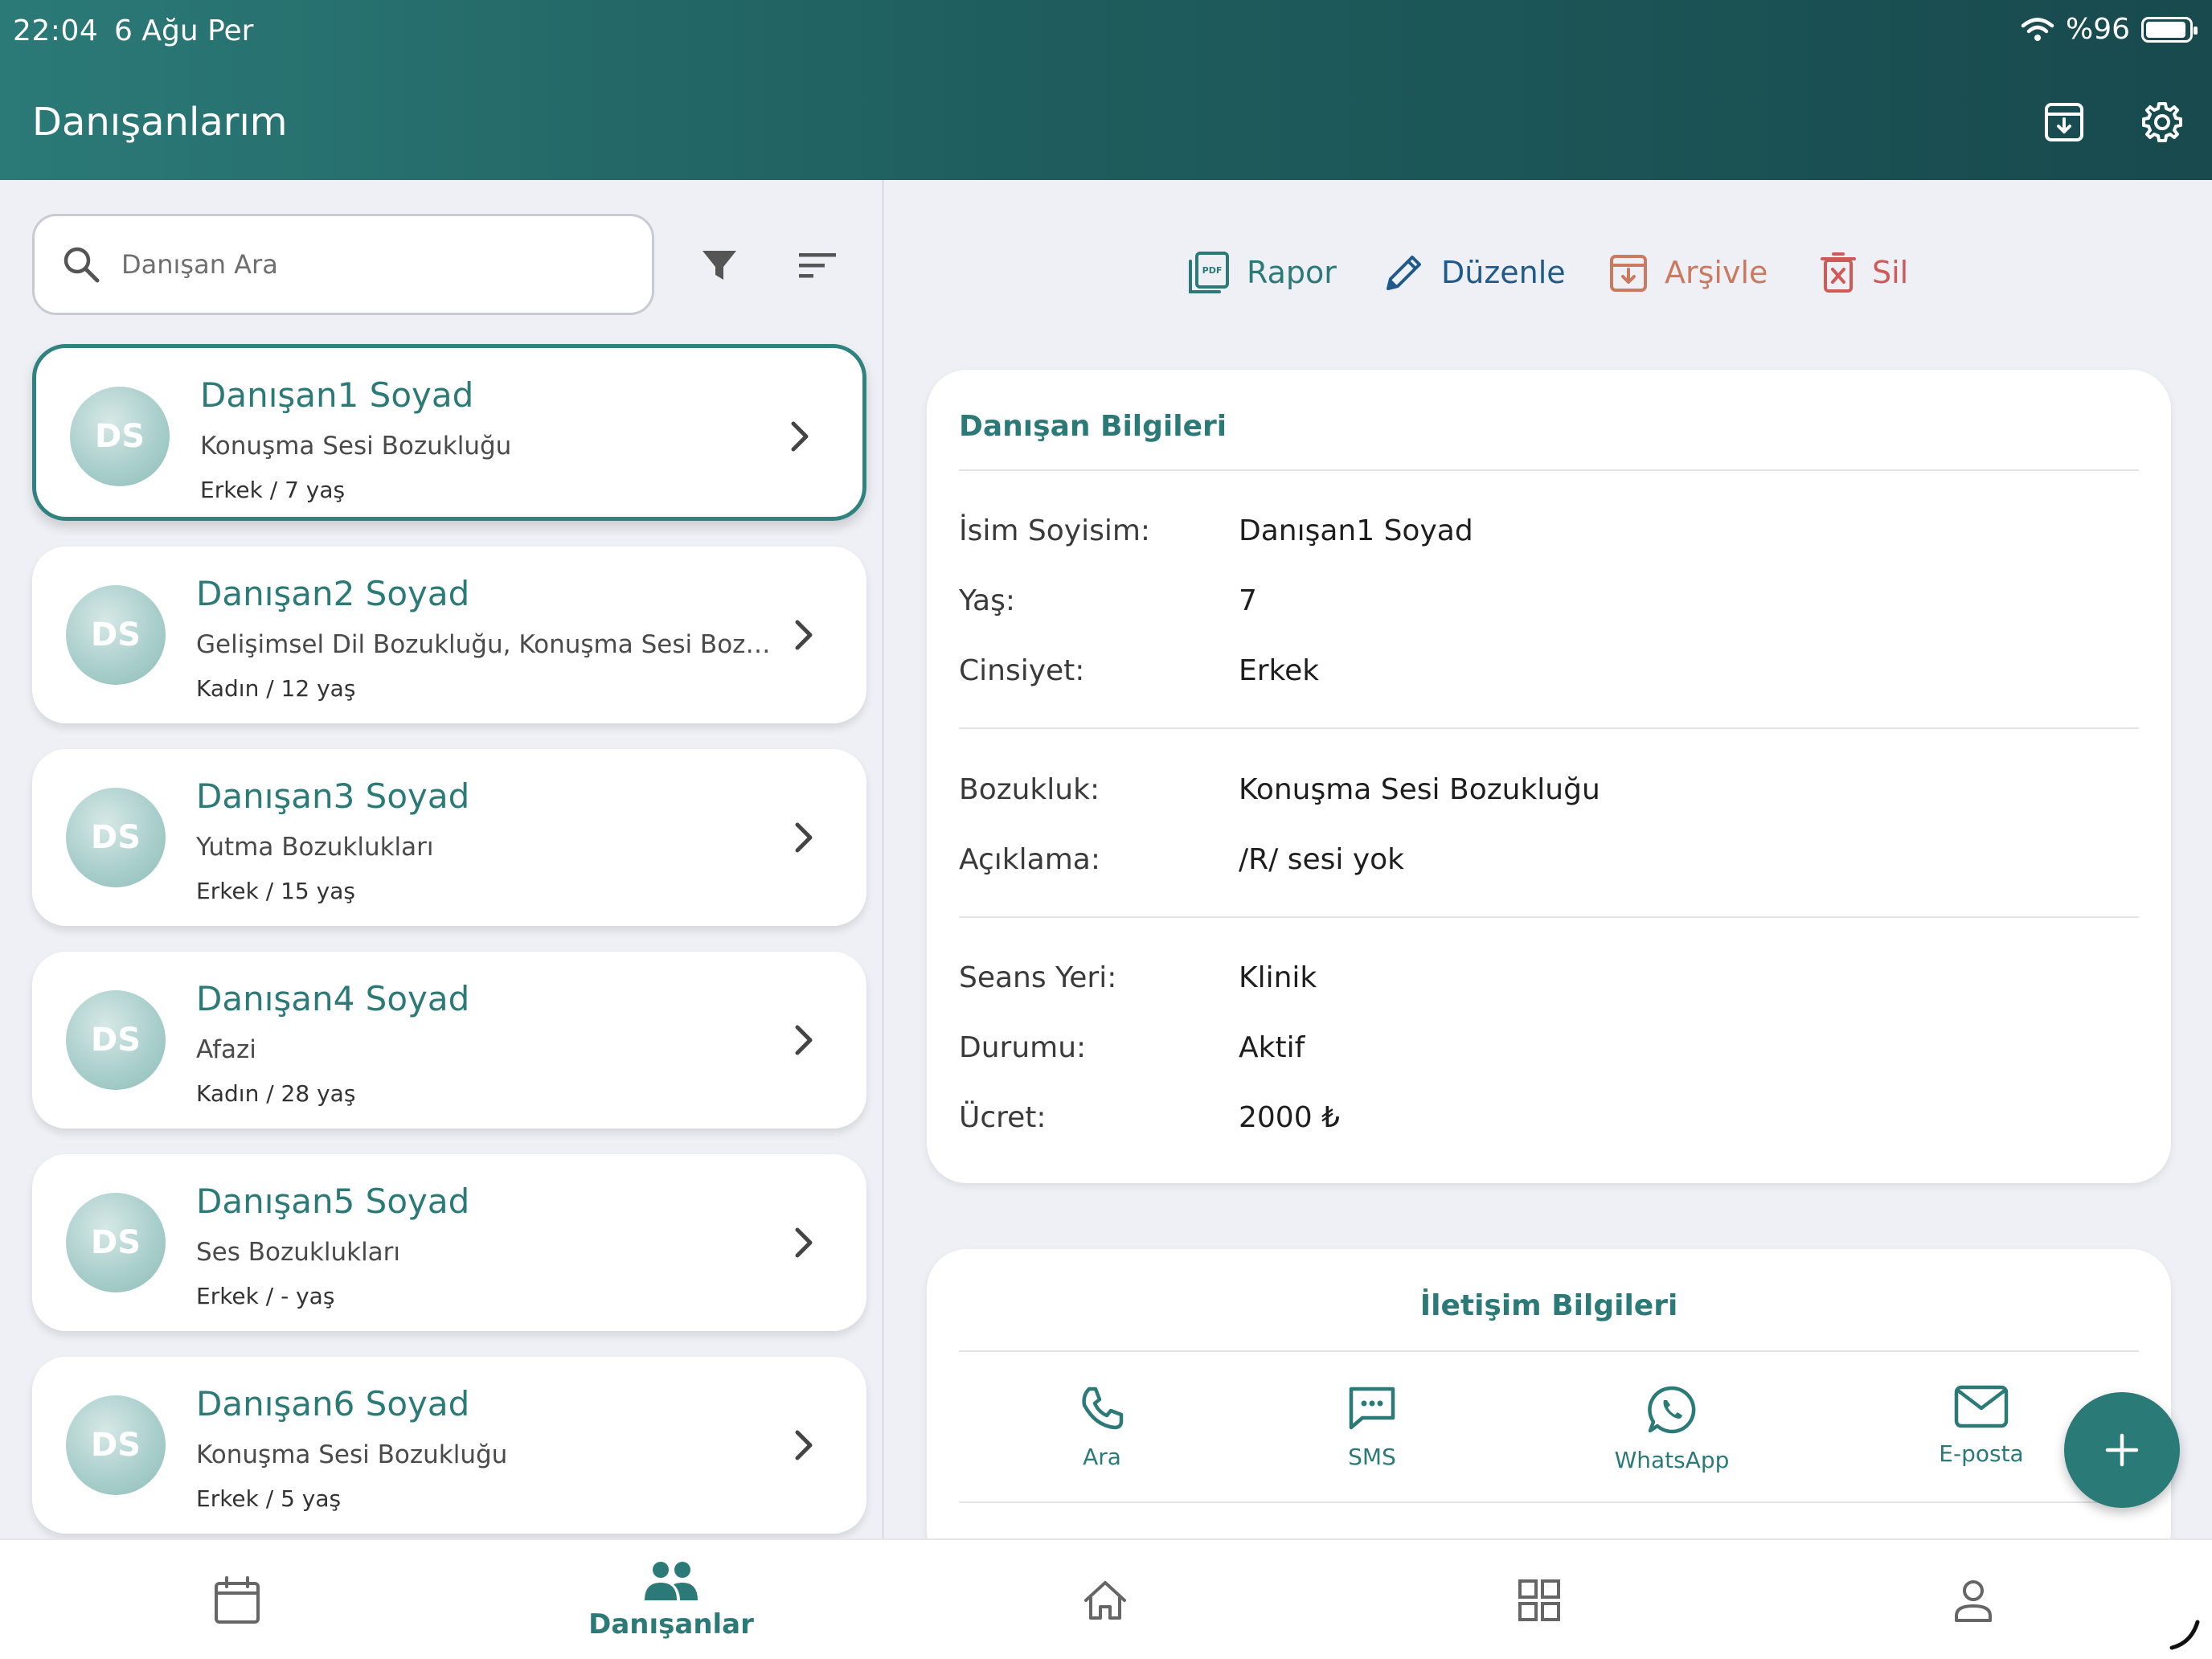 The height and width of the screenshot is (1659, 2212). What do you see at coordinates (1838, 272) in the screenshot?
I see `trash-icon` at bounding box center [1838, 272].